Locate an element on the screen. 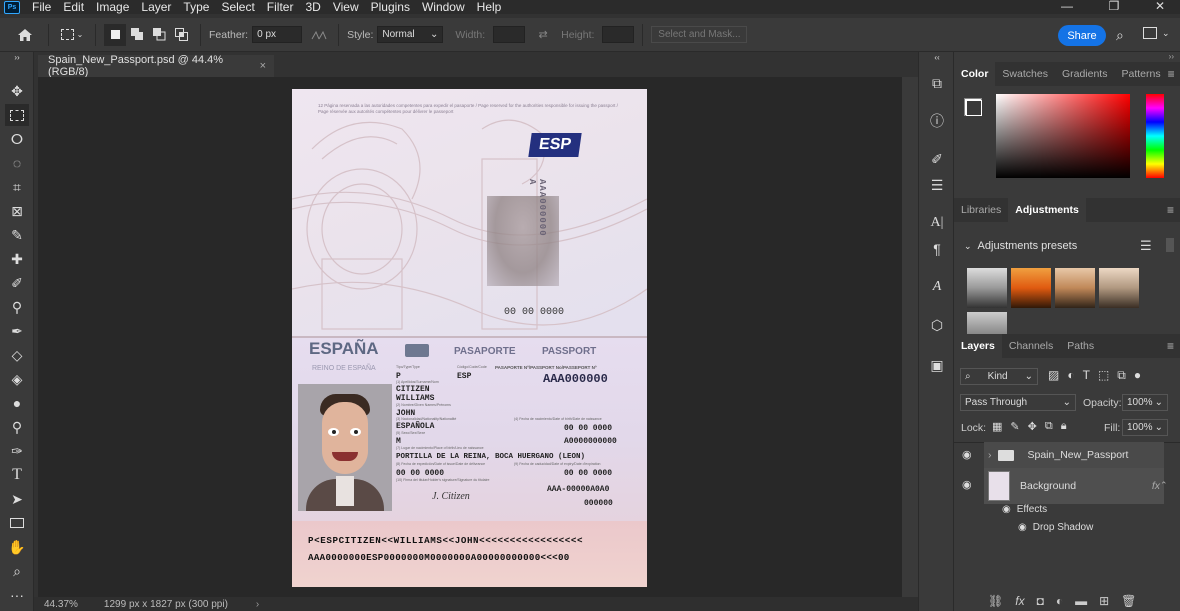  effects-row: ◉ Effects is located at coordinates (1024, 509).